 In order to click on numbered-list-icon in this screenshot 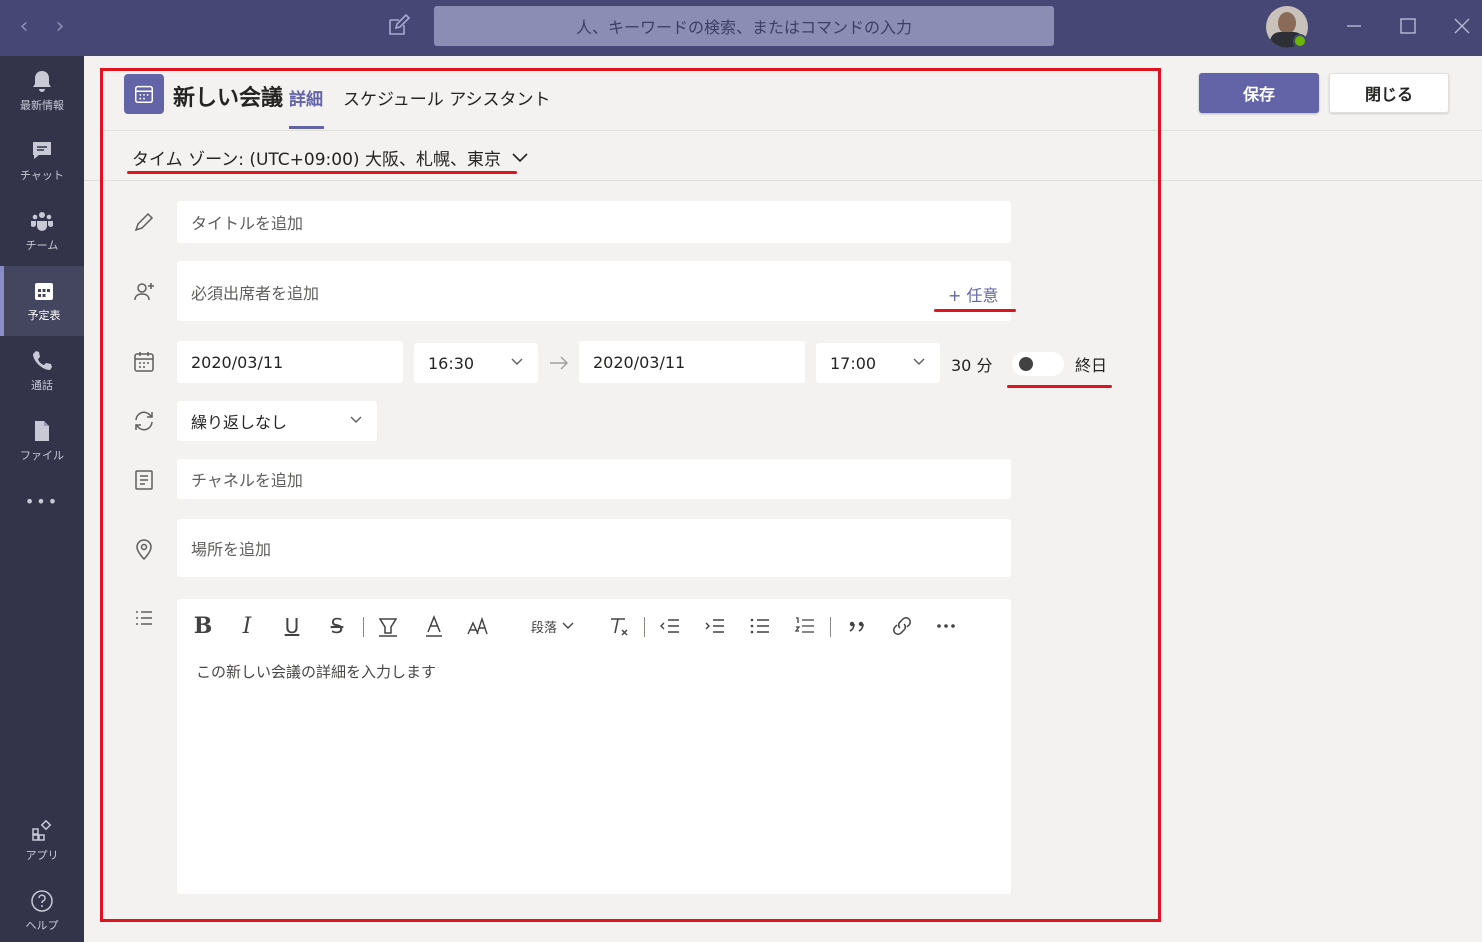, I will do `click(805, 626)`.